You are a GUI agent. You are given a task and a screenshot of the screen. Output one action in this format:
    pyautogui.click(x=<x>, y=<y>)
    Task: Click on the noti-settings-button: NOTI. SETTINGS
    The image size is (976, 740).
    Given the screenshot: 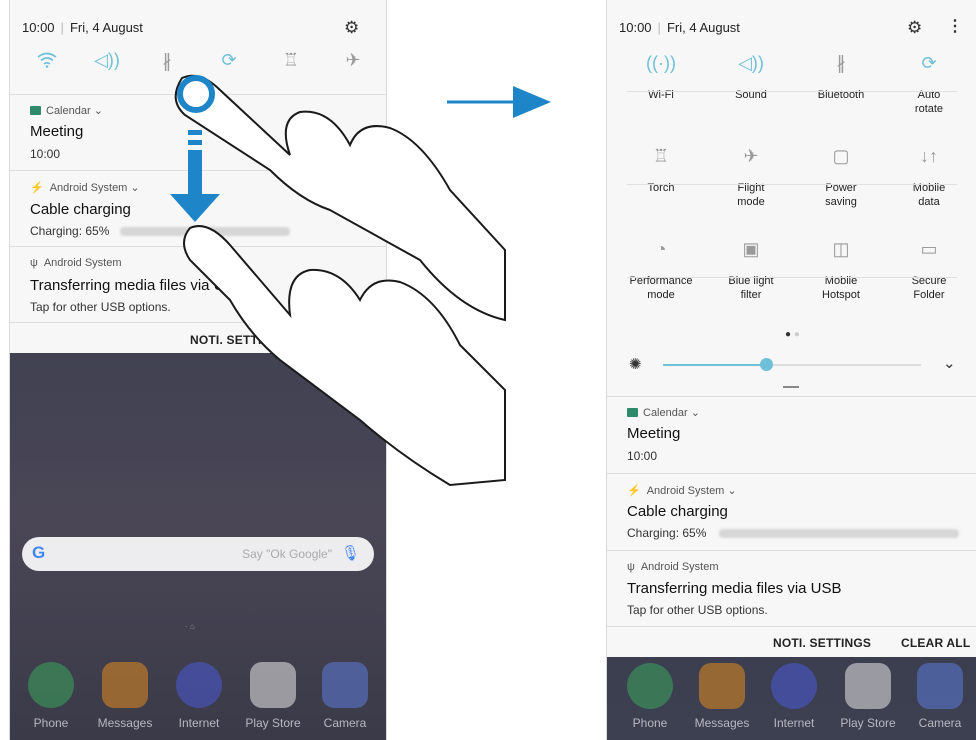 What is the action you would take?
    pyautogui.click(x=822, y=643)
    